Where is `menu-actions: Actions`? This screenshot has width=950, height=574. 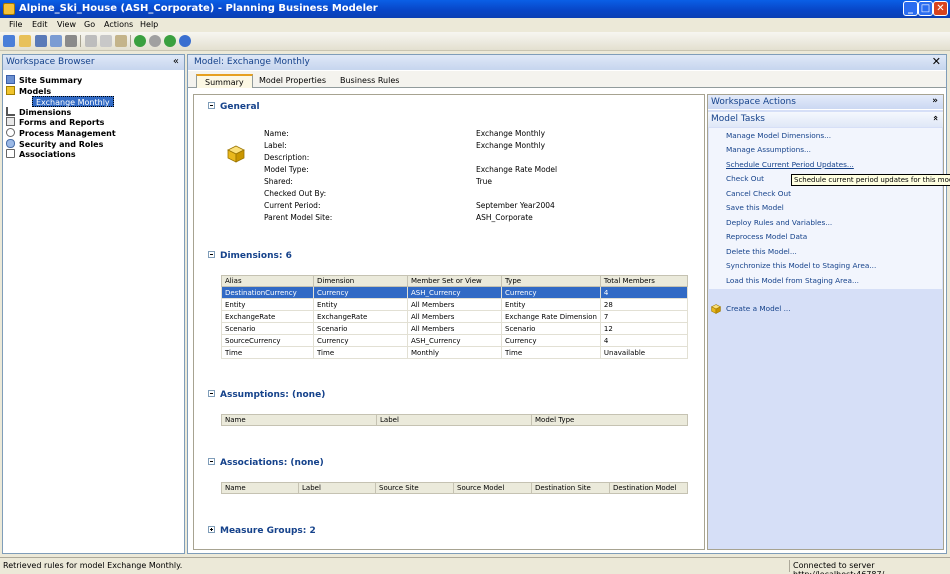 menu-actions: Actions is located at coordinates (118, 24).